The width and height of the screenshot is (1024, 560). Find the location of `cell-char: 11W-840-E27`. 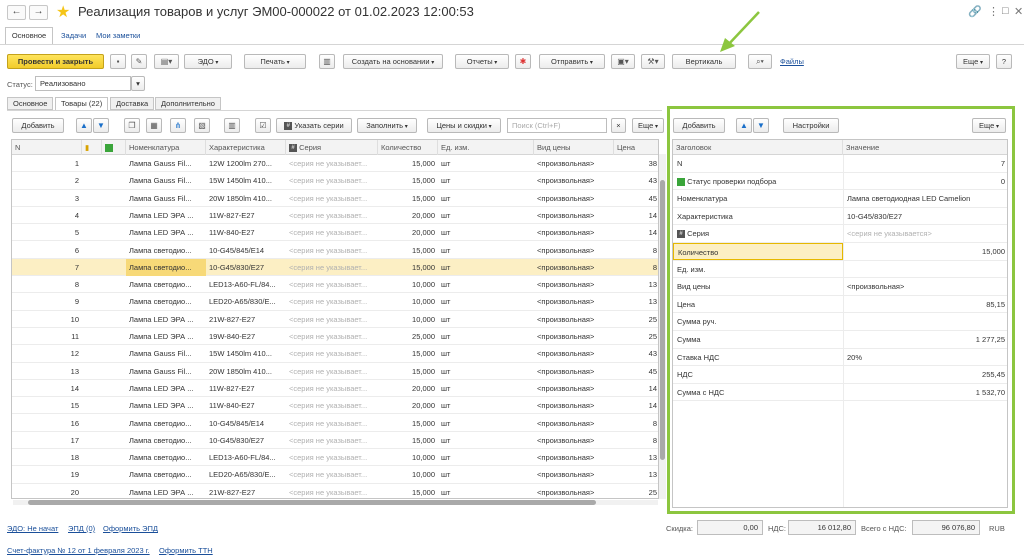

cell-char: 11W-840-E27 is located at coordinates (246, 405).